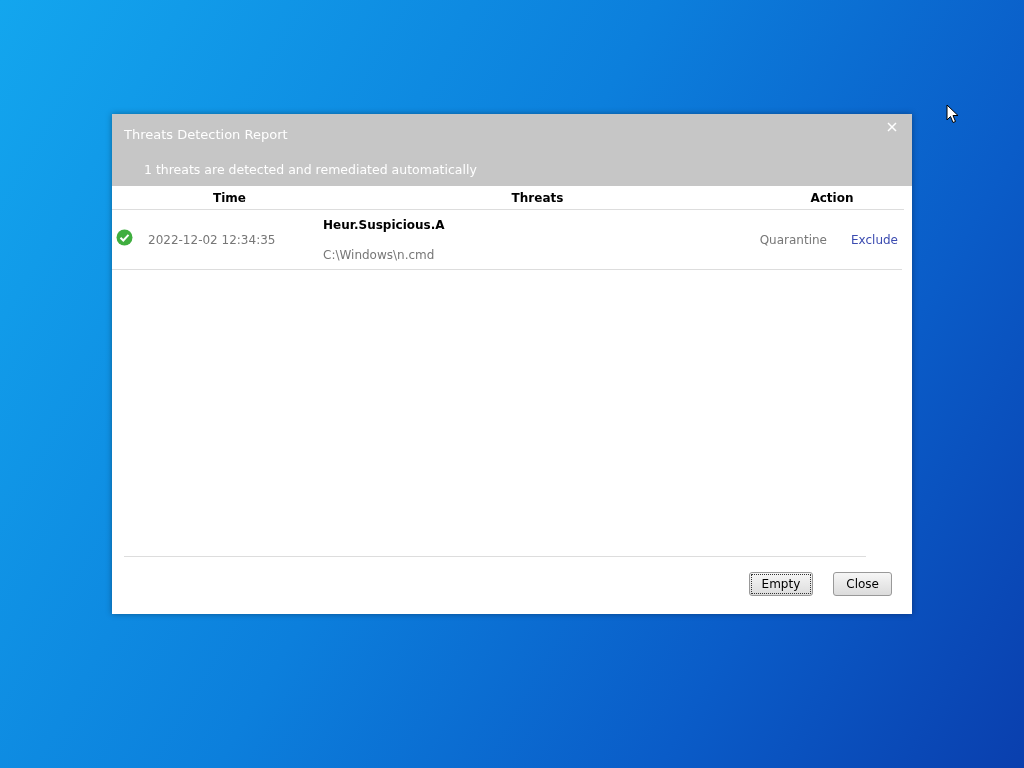 The height and width of the screenshot is (768, 1024). Describe the element at coordinates (229, 197) in the screenshot. I see `column-header: Time` at that location.